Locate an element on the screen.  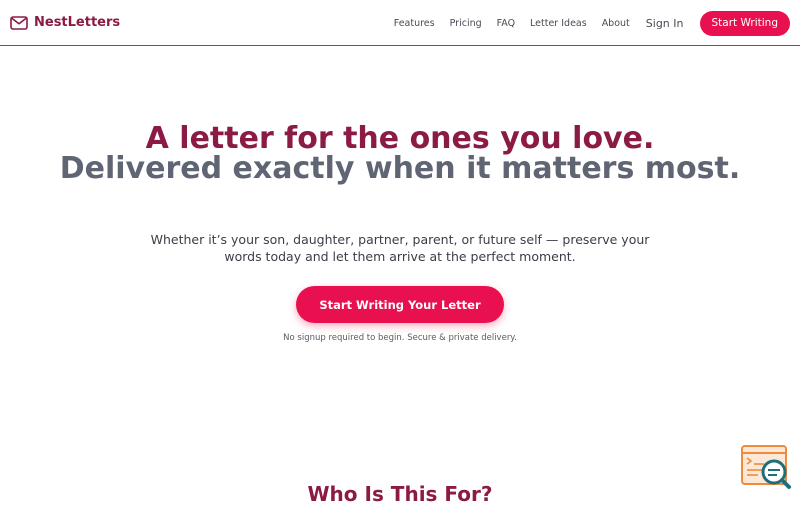
start-writing-button: Start Writing is located at coordinates (744, 23).